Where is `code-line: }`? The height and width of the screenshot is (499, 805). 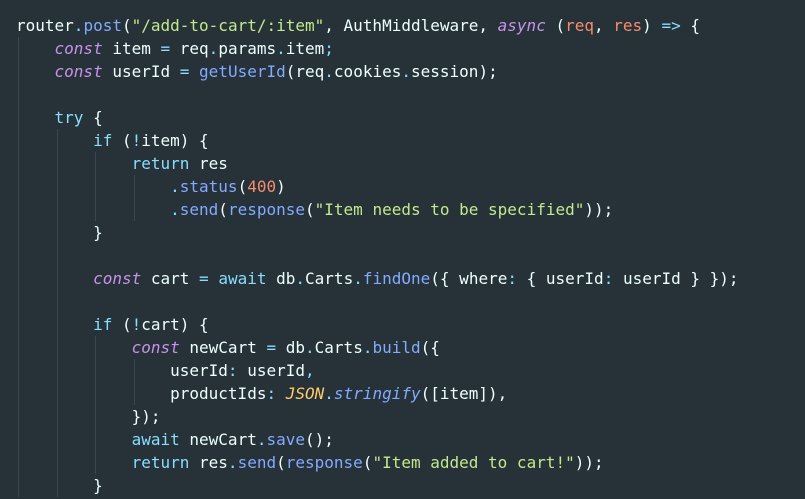 code-line: } is located at coordinates (377, 232).